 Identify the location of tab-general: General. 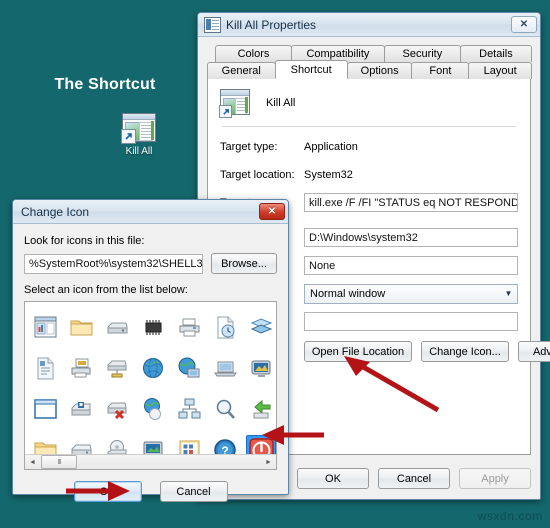
(241, 70).